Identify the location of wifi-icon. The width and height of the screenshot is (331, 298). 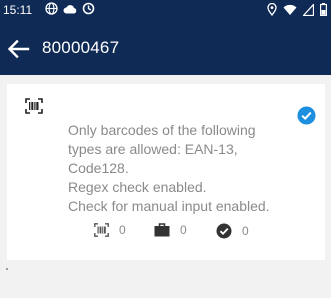
(290, 9).